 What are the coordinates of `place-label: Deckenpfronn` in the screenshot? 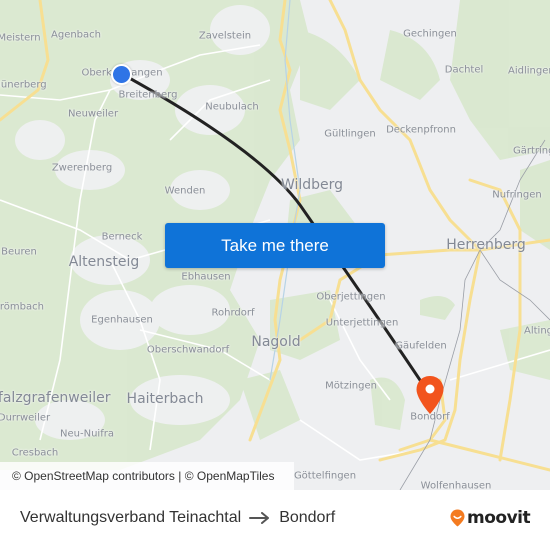 It's located at (421, 130).